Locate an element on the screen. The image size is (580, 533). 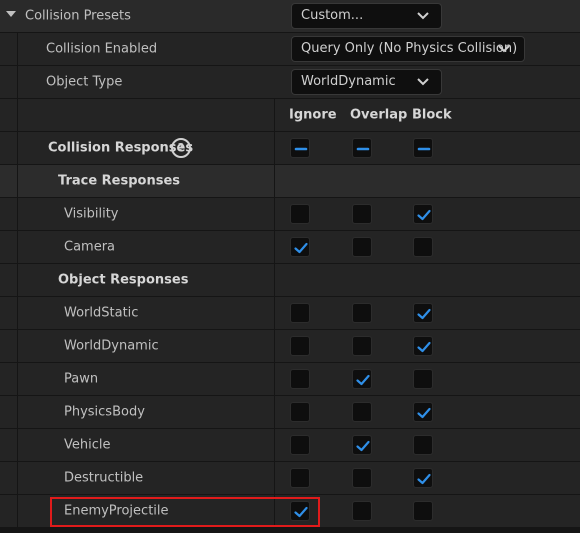
response-row-physicsbody: PhysicsBody is located at coordinates (290, 412).